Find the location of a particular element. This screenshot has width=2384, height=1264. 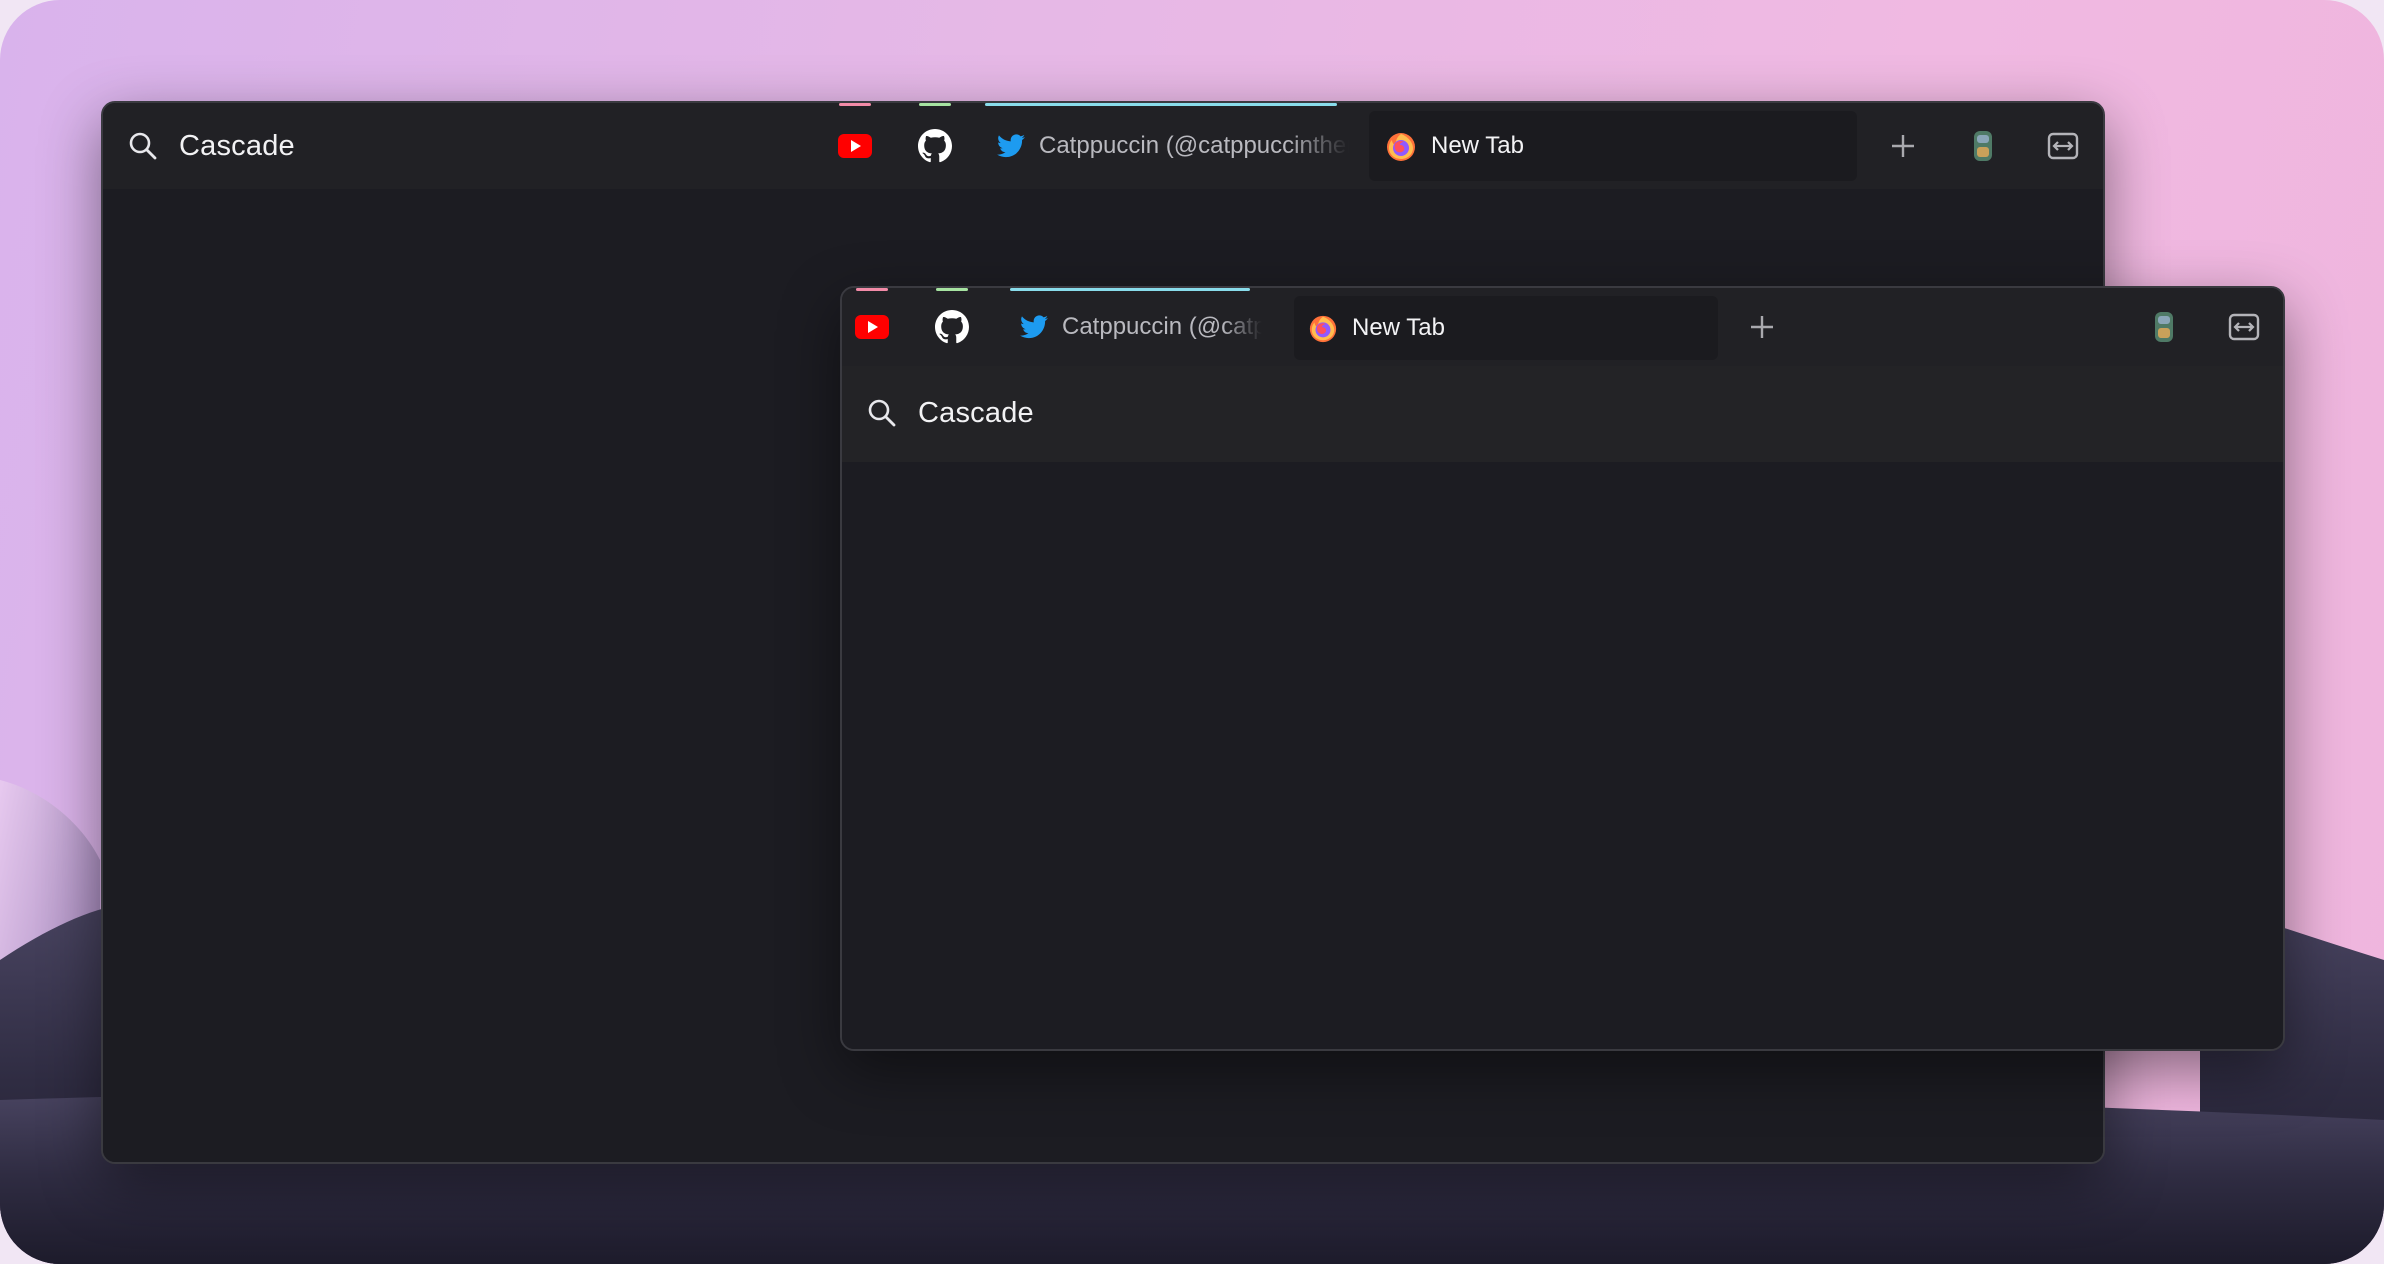

tab-strip: Catppuccin (@catp New Tab is located at coordinates (1562, 327).